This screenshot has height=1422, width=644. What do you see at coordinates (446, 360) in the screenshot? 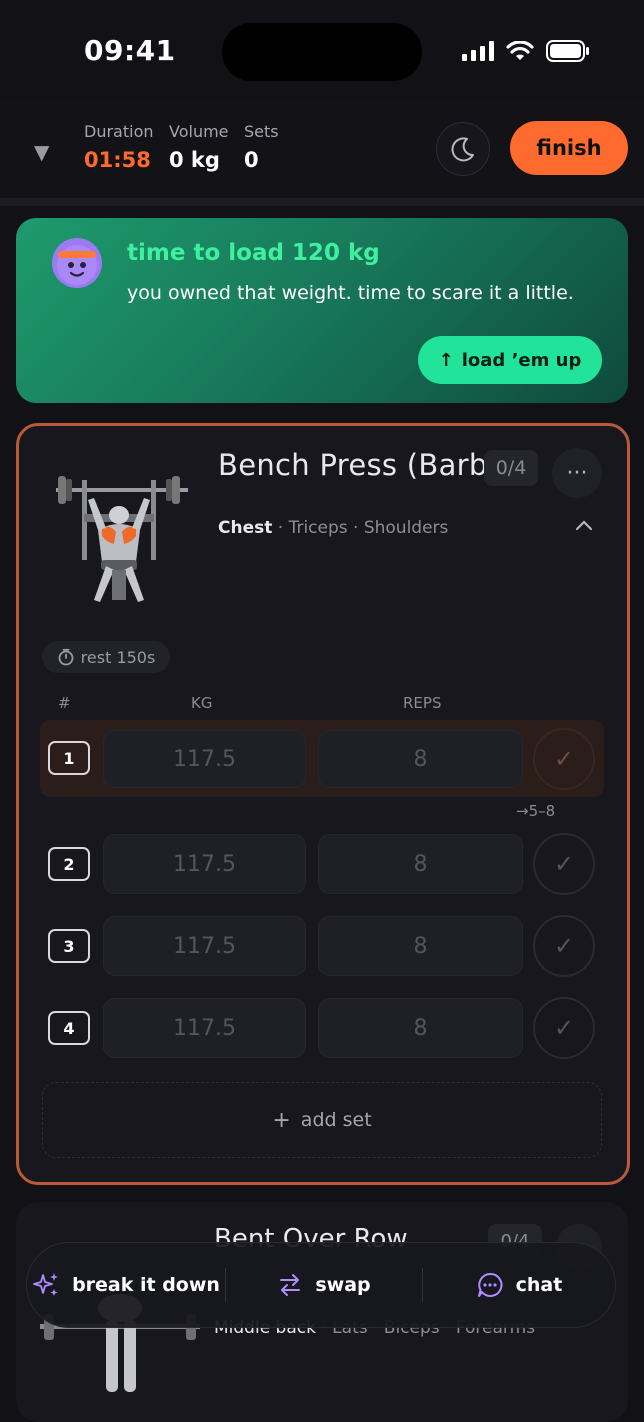
I see `arrow-up-icon: ↑` at bounding box center [446, 360].